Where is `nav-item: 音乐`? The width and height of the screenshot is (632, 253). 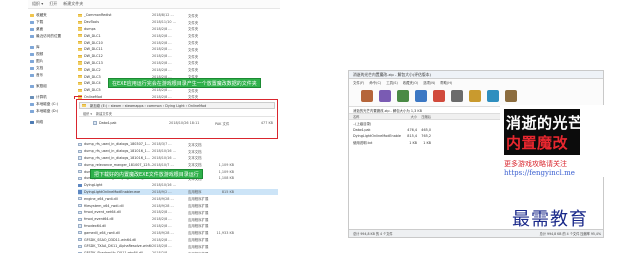 nav-item: 音乐 is located at coordinates (50, 75).